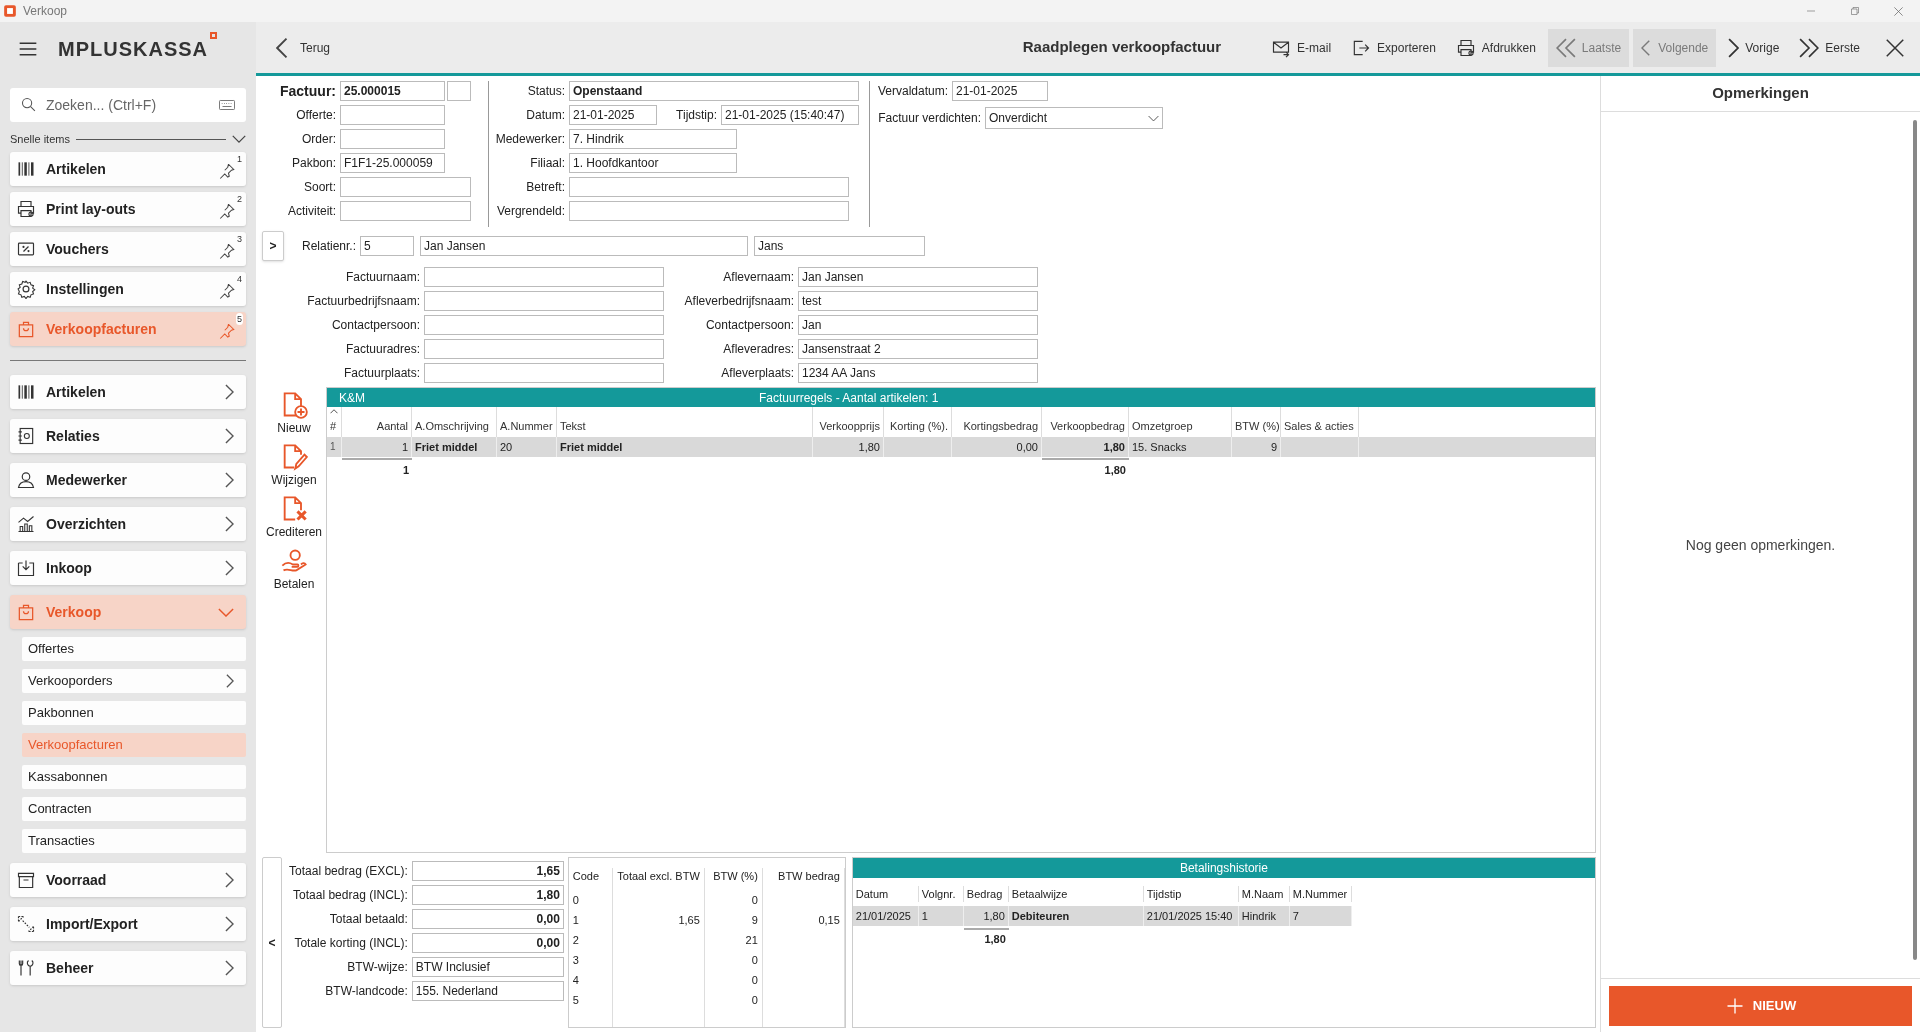  Describe the element at coordinates (454, 425) in the screenshot. I see `column-header: A.Omschrijving` at that location.